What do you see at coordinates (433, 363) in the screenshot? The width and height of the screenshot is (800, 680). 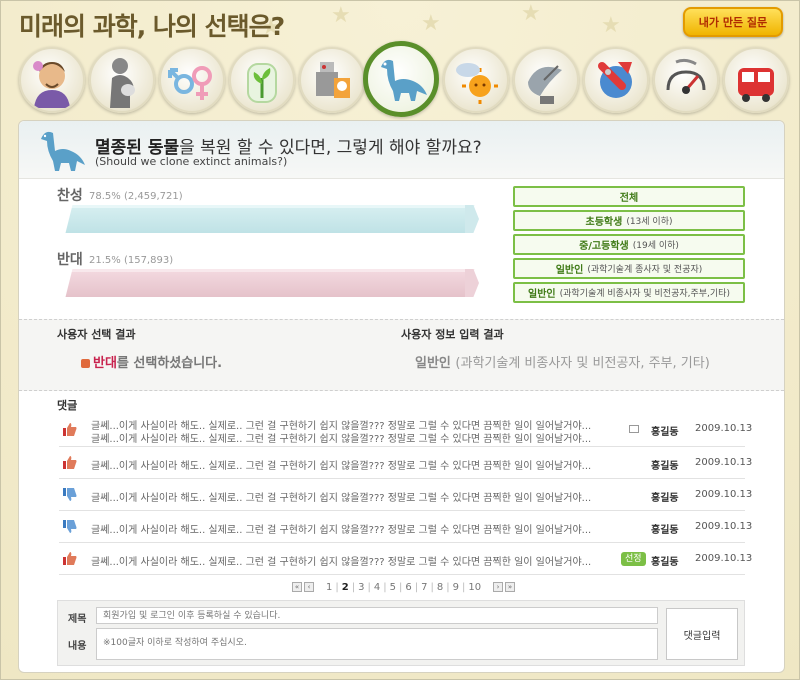 I see `info-main: 일반인` at bounding box center [433, 363].